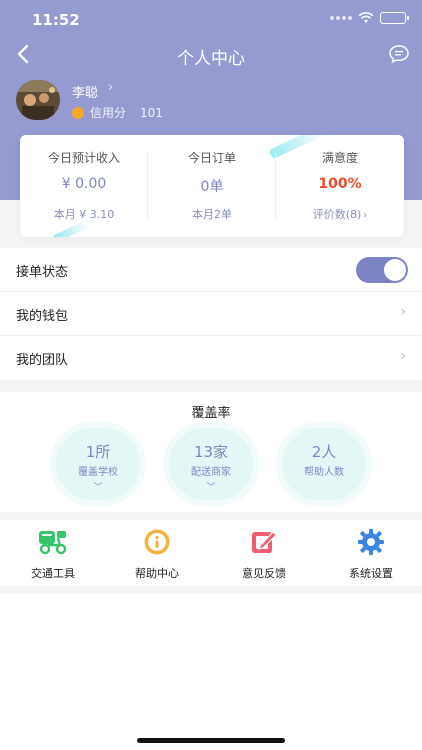  Describe the element at coordinates (98, 452) in the screenshot. I see `coverage-value: 1所` at that location.